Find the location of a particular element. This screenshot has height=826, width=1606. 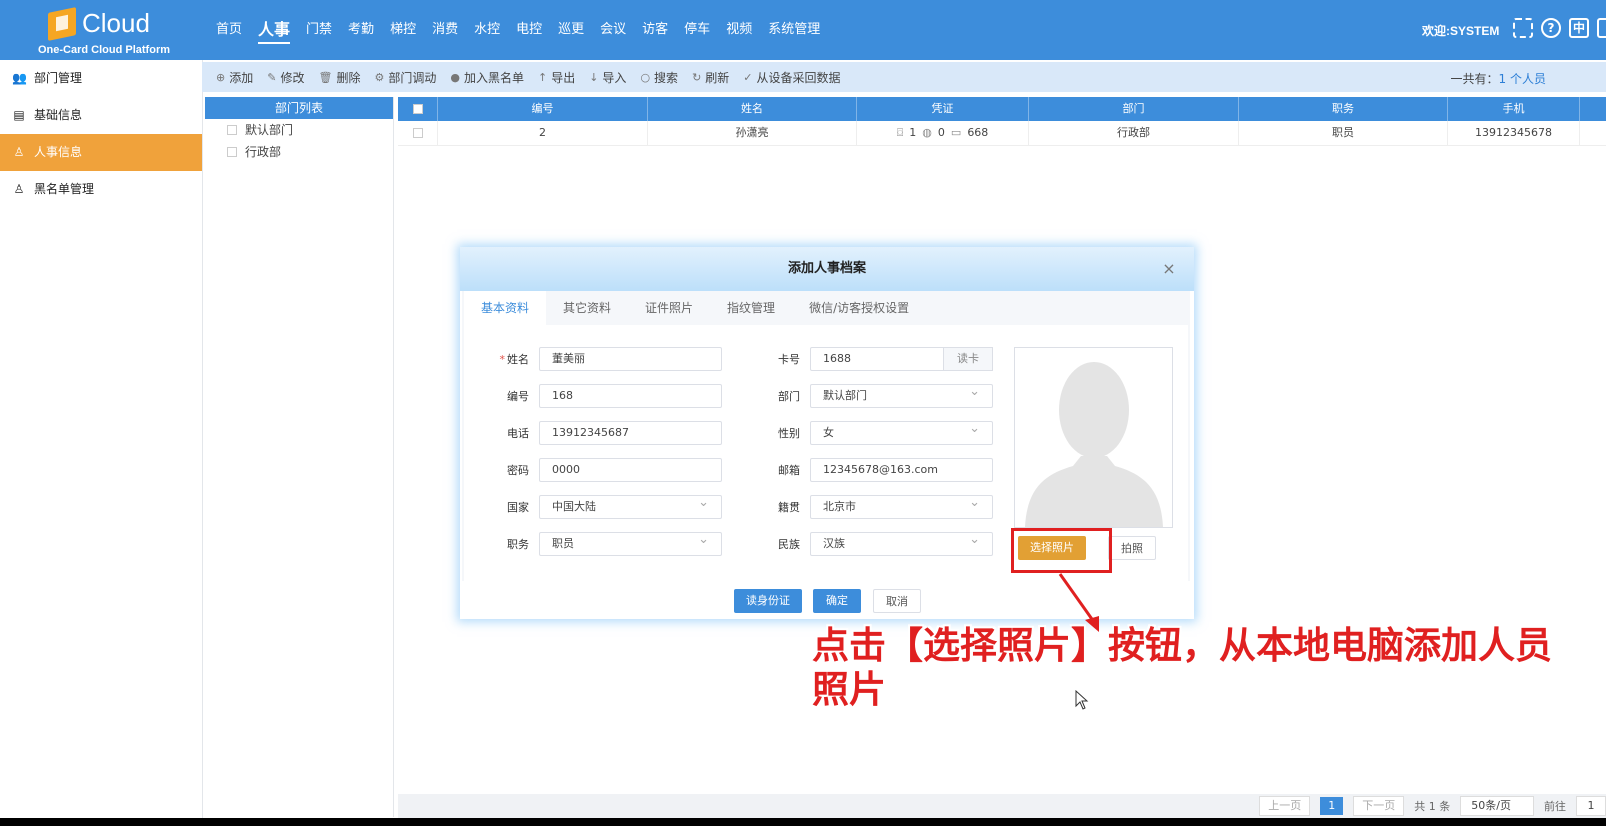

fingerprint-icon: ◍ is located at coordinates (927, 132).